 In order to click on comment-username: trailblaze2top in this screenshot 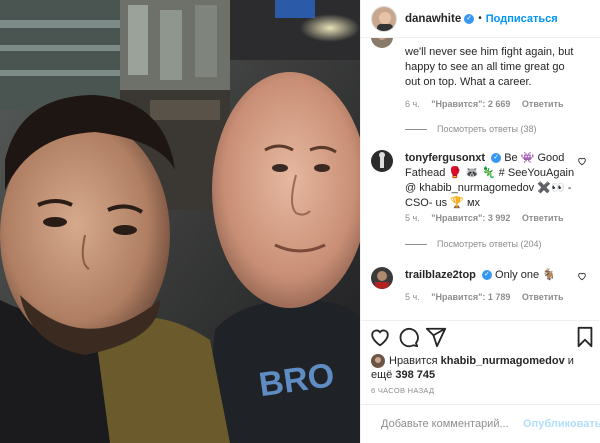, I will do `click(440, 275)`.